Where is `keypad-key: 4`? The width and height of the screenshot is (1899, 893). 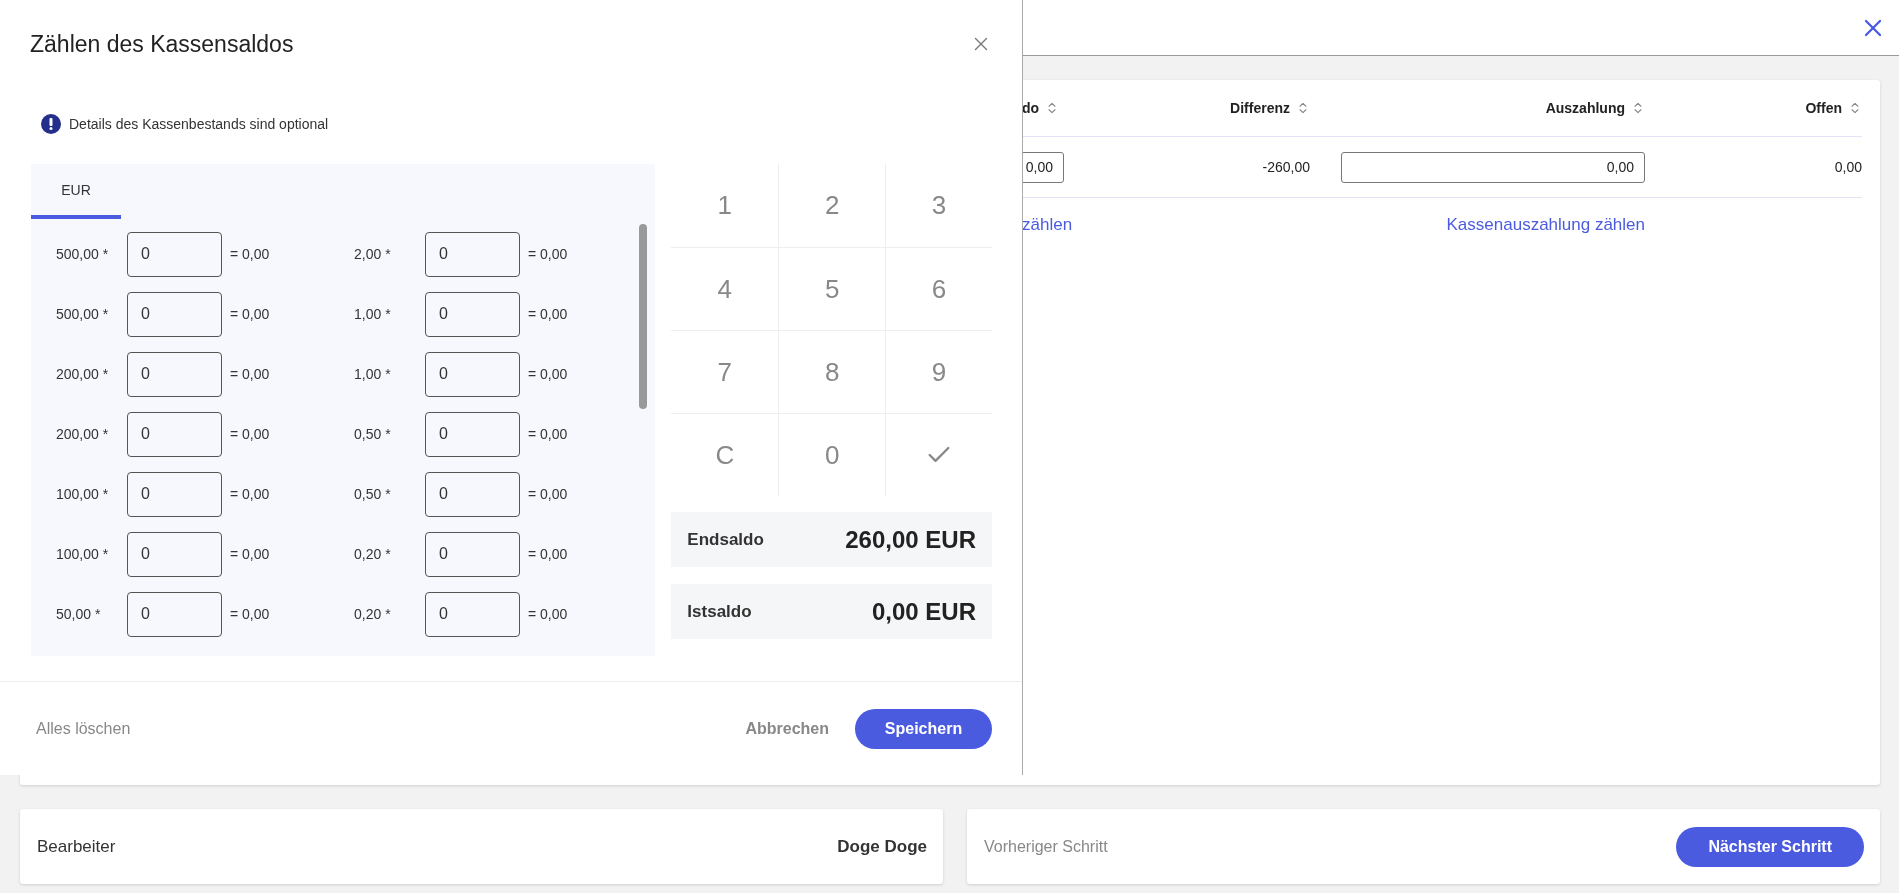 keypad-key: 4 is located at coordinates (725, 288).